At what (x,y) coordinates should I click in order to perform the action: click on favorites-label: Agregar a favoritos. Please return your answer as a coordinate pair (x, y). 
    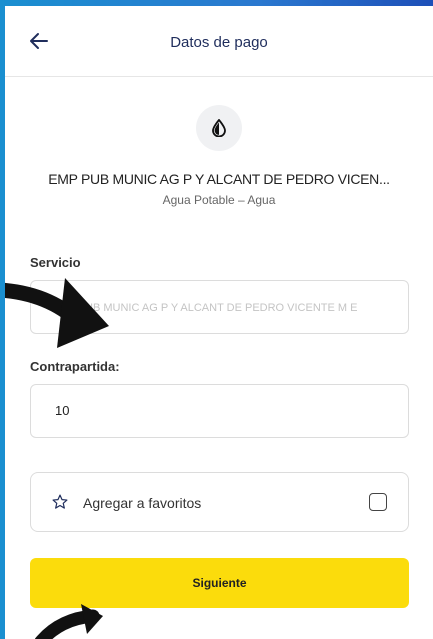
    Looking at the image, I should click on (142, 503).